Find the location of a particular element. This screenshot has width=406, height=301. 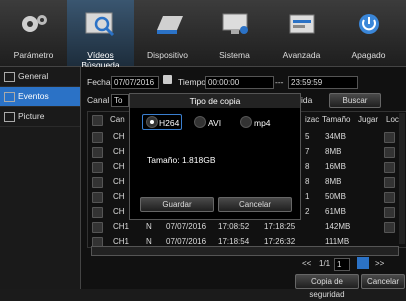

cell-end: 7 is located at coordinates (307, 151).